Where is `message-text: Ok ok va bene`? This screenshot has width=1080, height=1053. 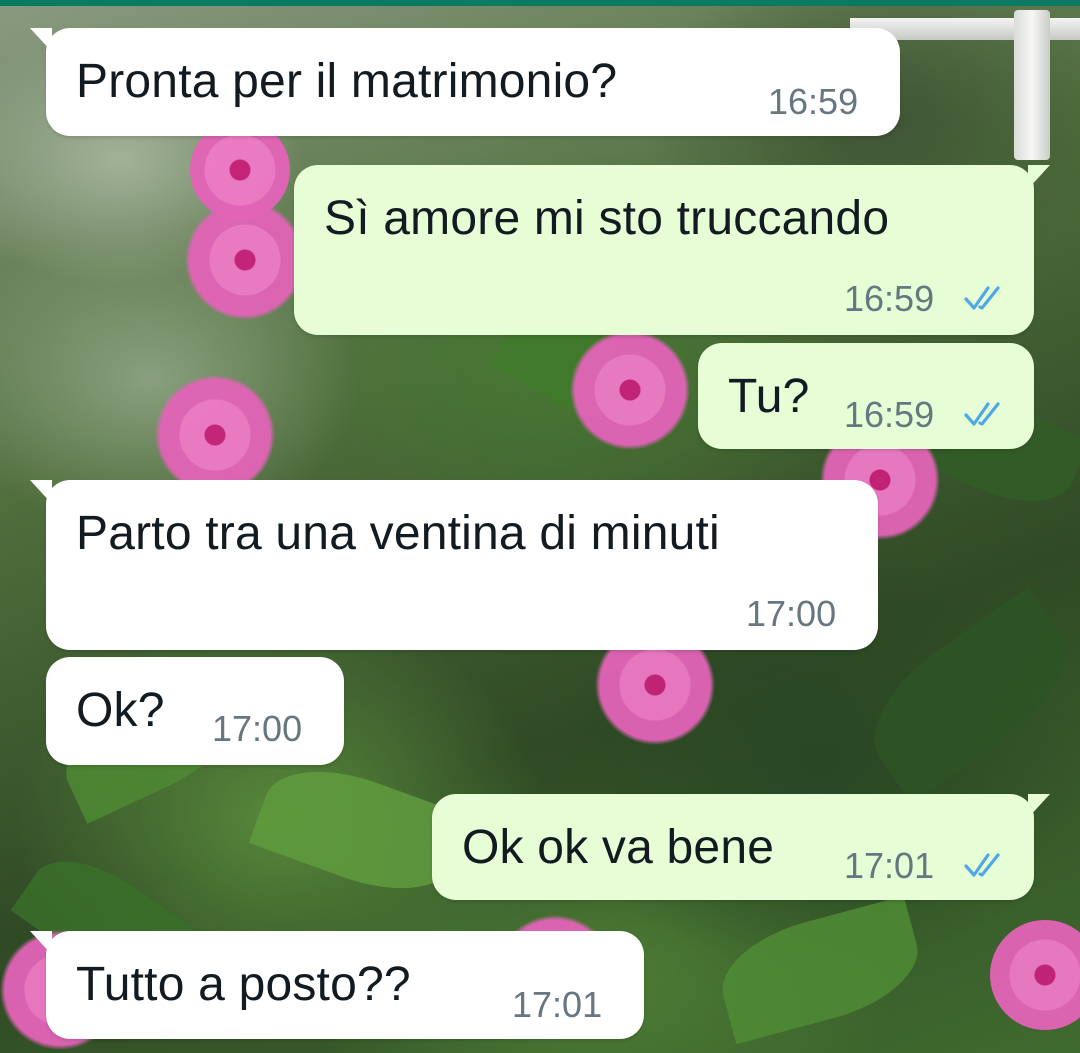
message-text: Ok ok va bene is located at coordinates (618, 847).